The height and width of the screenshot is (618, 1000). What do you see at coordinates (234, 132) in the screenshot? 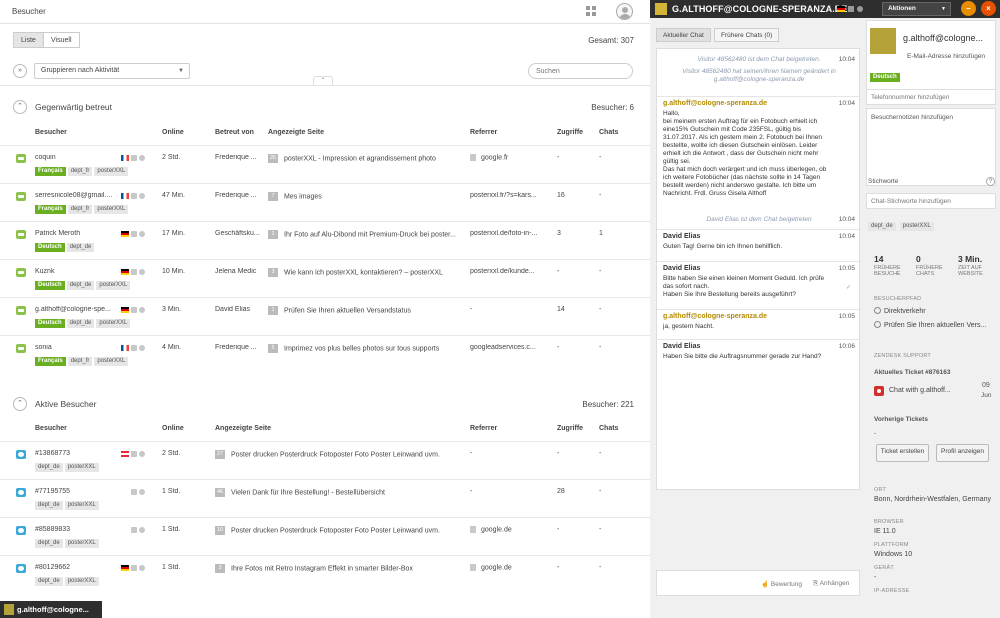
I see `col-served-by: Betreut von` at bounding box center [234, 132].